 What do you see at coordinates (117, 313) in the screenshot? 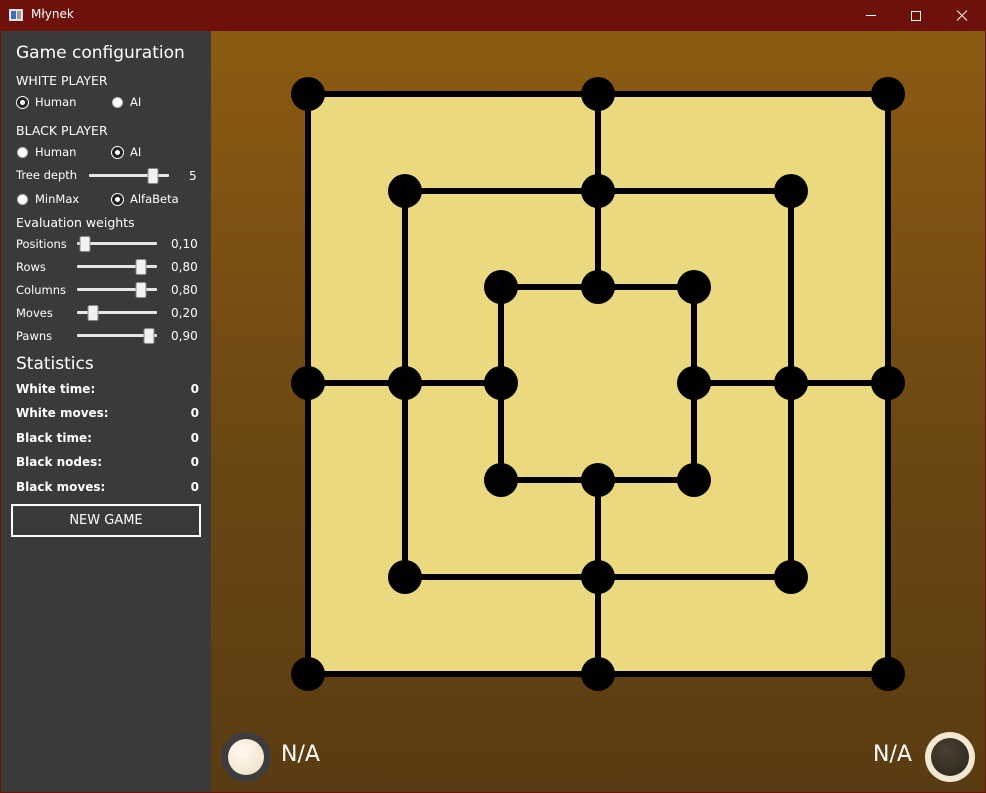
I see `moves-slider` at bounding box center [117, 313].